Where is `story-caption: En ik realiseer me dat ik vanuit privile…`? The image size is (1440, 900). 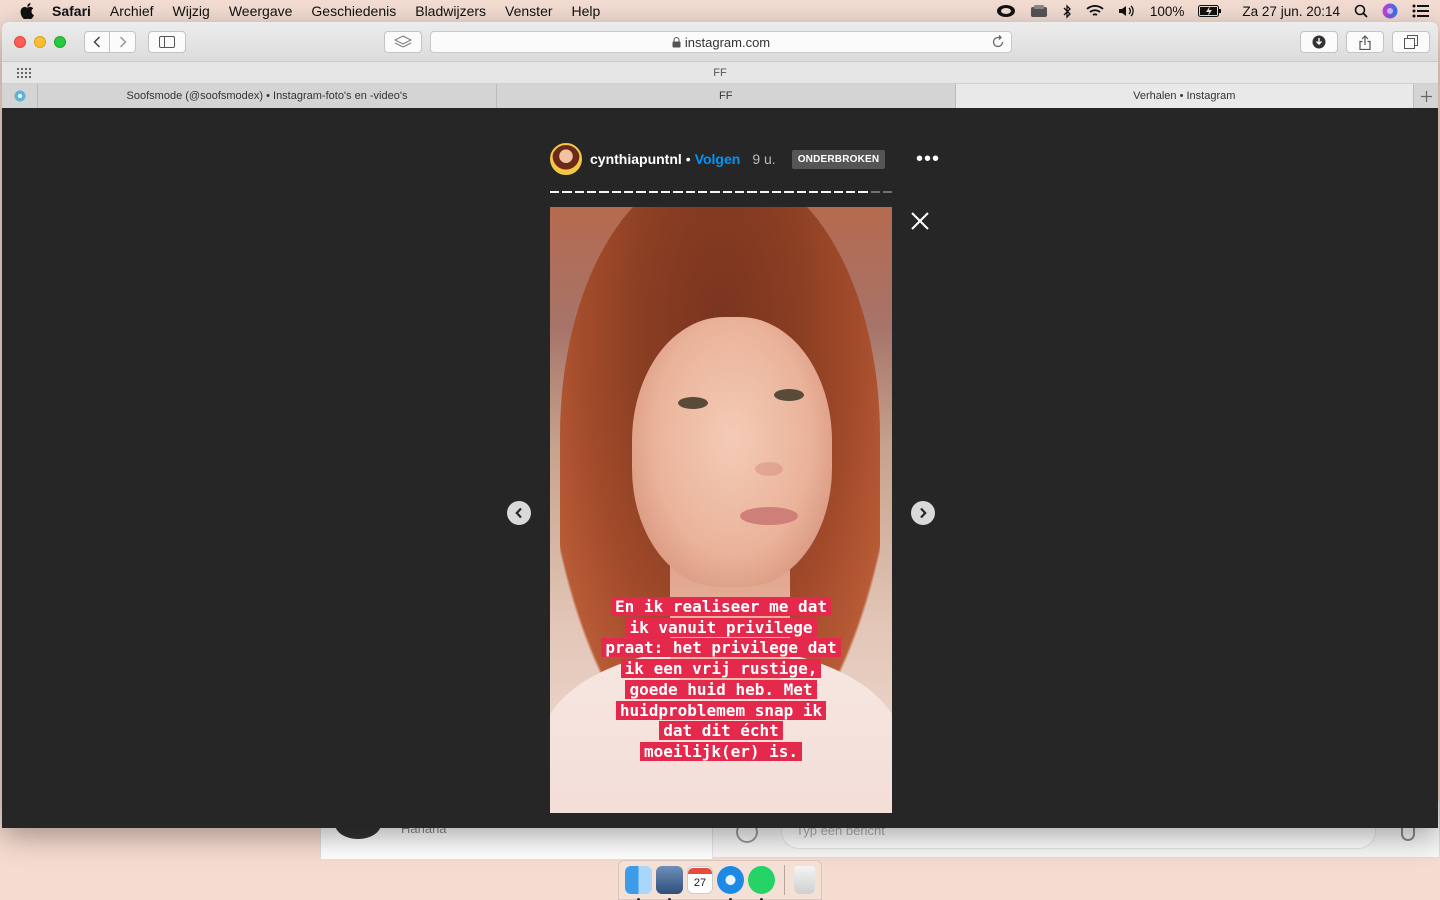
story-caption: En ik realiseer me dat ik vanuit privile… is located at coordinates (721, 680).